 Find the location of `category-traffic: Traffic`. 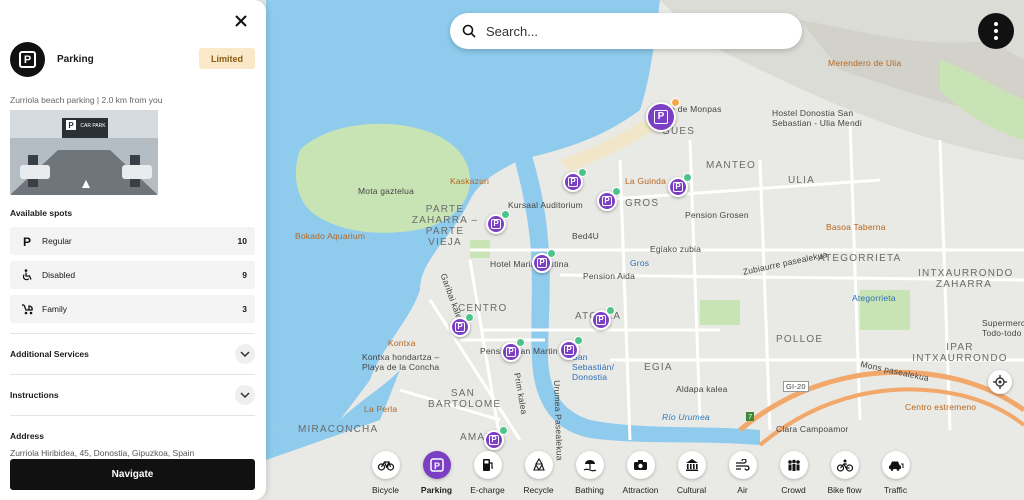

category-traffic: Traffic is located at coordinates (895, 473).